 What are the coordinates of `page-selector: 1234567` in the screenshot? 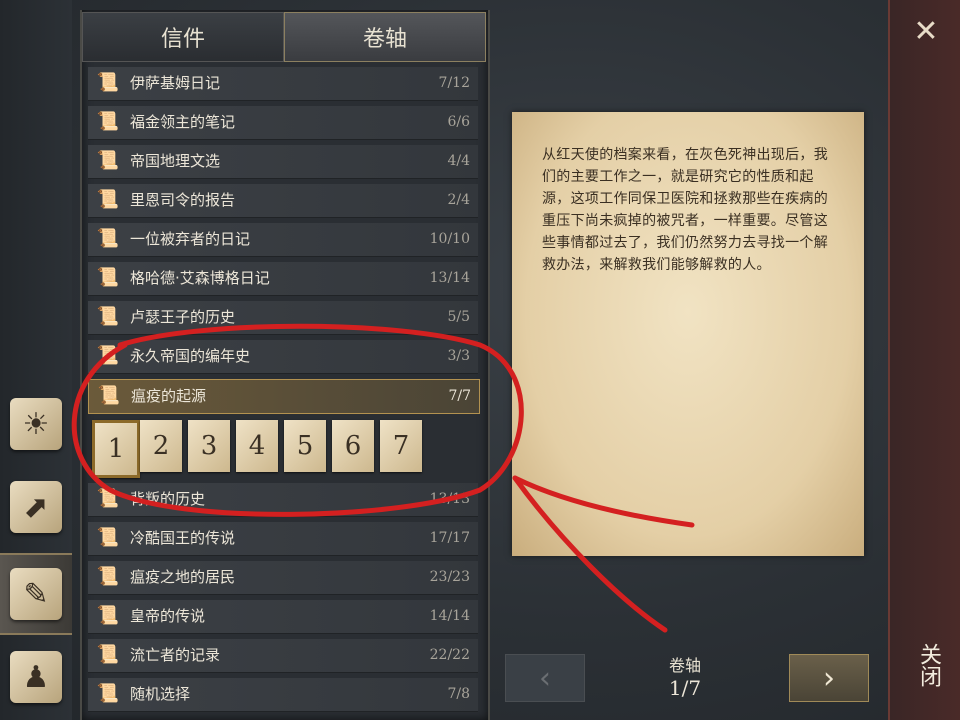 It's located at (262, 449).